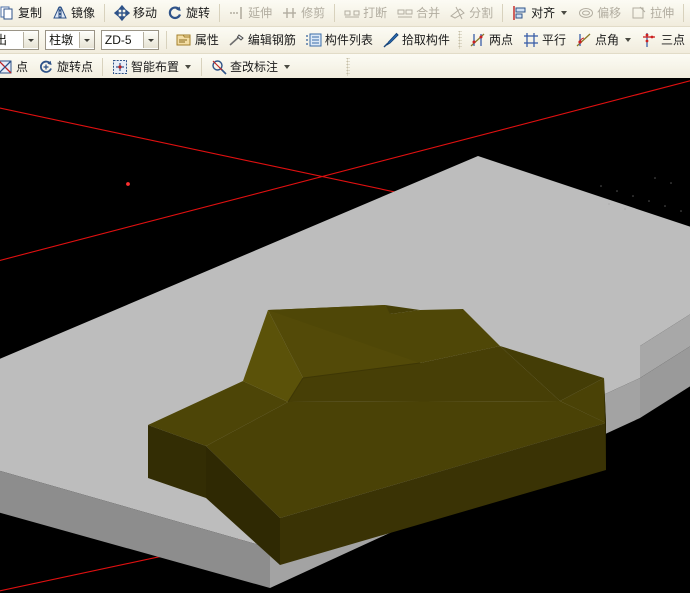  I want to click on mirror-icon, so click(60, 13).